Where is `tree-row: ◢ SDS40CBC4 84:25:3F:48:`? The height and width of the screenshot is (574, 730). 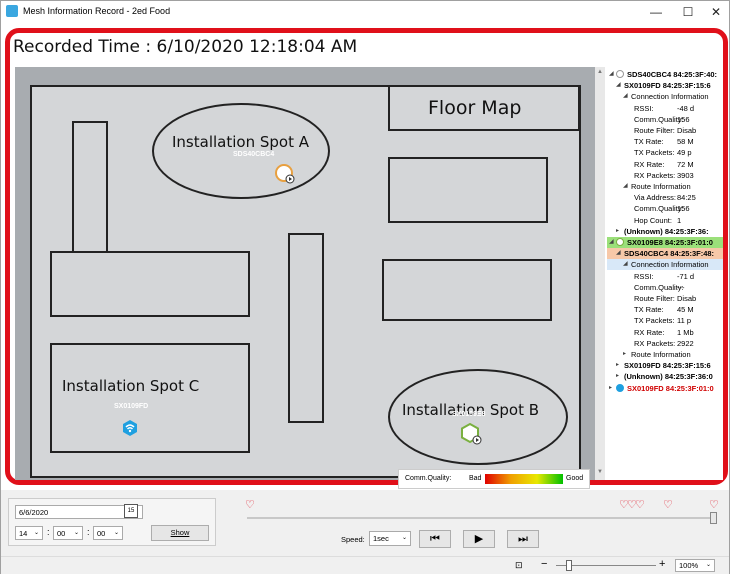 tree-row: ◢ SDS40CBC4 84:25:3F:48: is located at coordinates (665, 254).